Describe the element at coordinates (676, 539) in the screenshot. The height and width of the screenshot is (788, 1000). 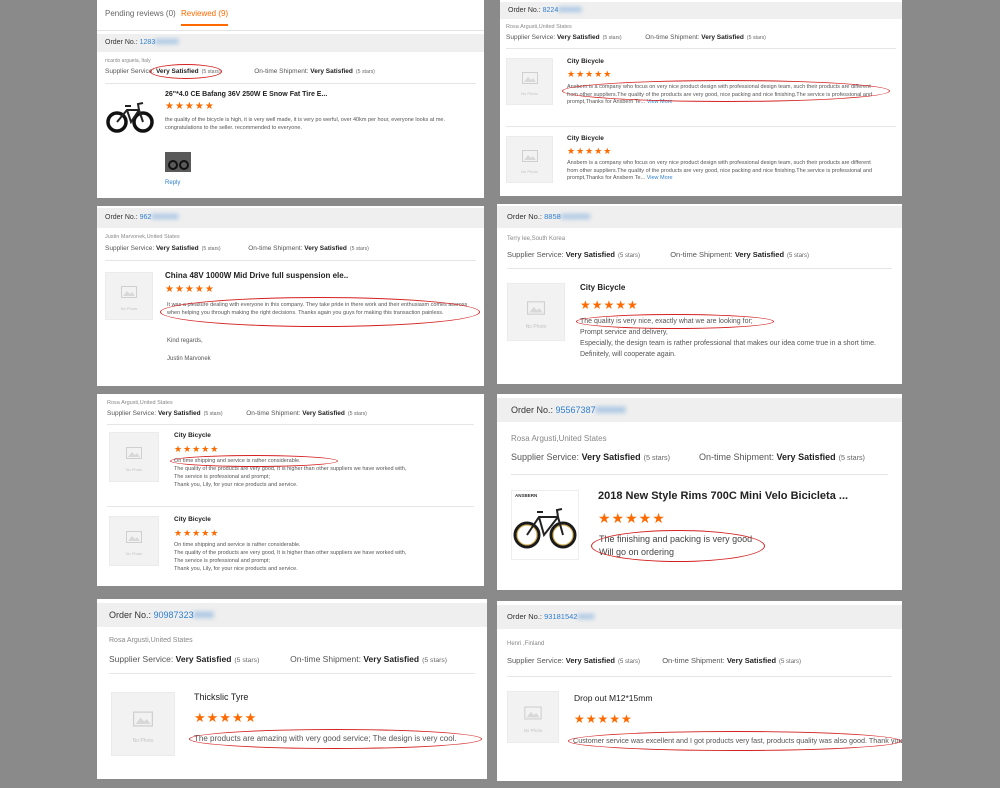
I see `review-text: The finishing and packing is very good` at that location.